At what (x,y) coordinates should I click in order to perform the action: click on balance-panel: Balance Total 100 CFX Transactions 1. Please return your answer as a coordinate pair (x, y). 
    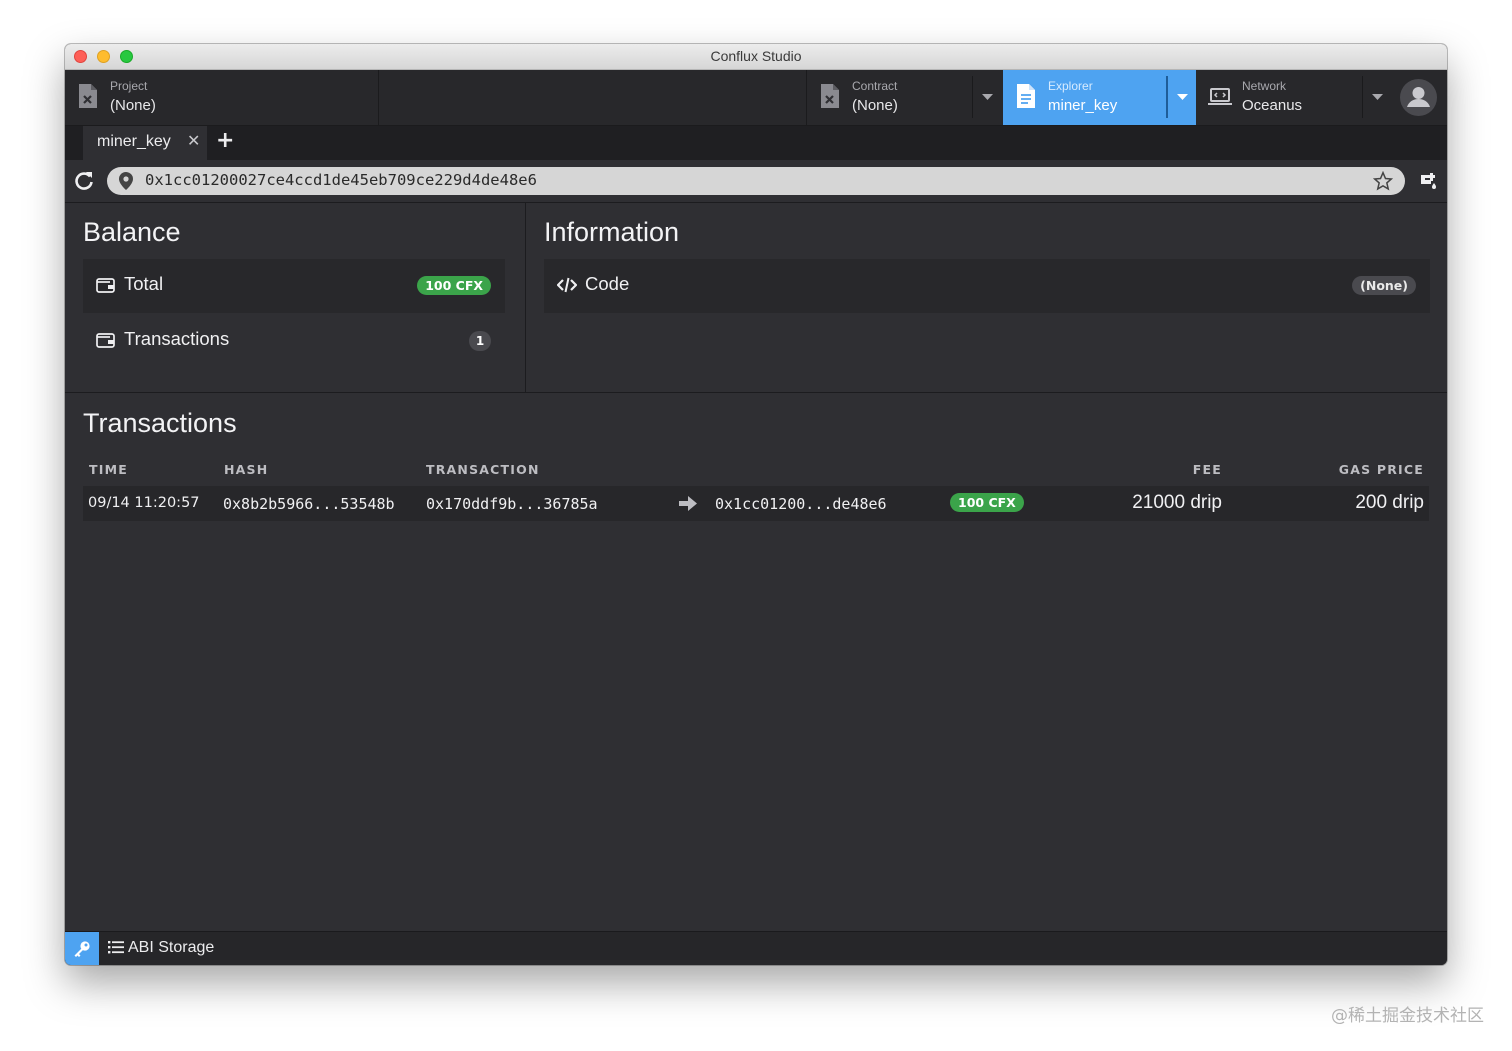
    Looking at the image, I should click on (295, 297).